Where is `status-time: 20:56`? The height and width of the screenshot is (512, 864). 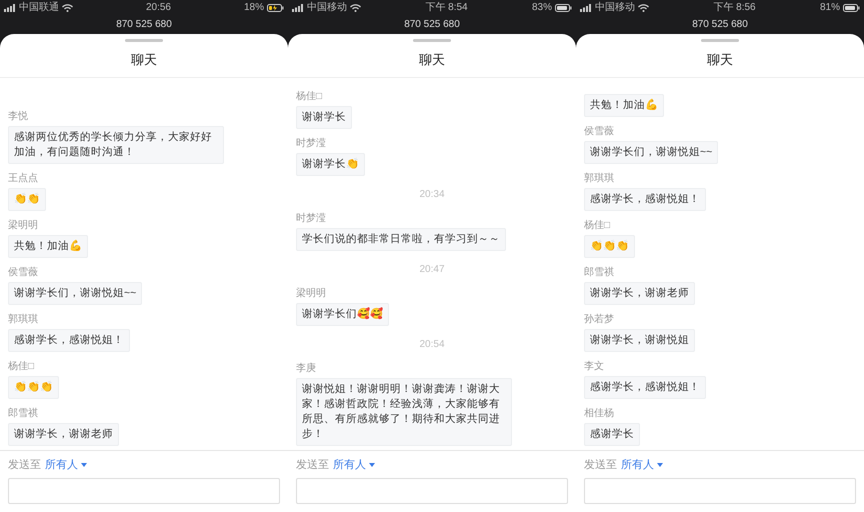
status-time: 20:56 is located at coordinates (158, 8).